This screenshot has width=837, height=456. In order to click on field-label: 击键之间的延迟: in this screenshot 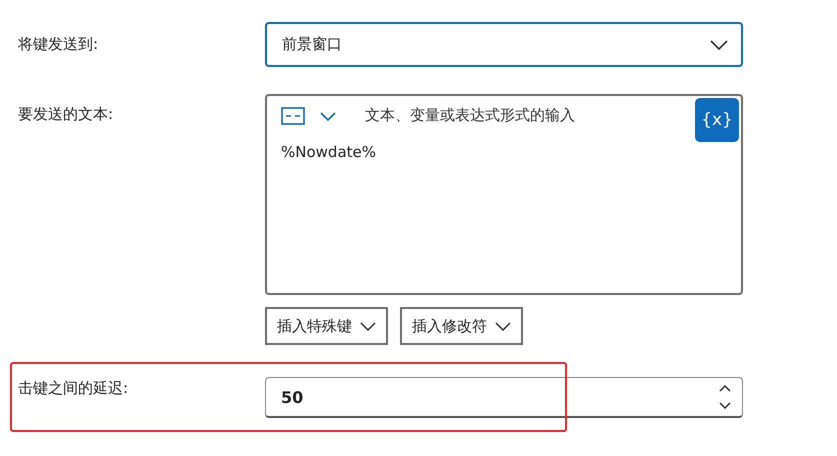, I will do `click(74, 388)`.